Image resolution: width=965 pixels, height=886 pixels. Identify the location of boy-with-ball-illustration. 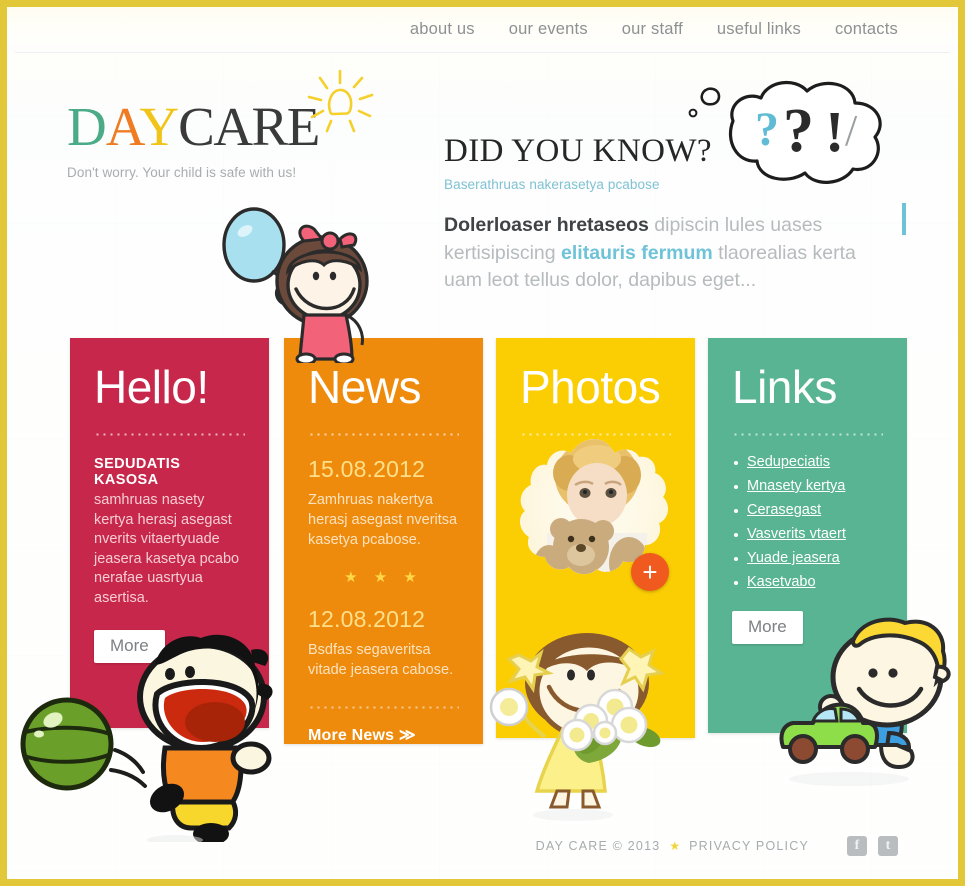
(146, 738).